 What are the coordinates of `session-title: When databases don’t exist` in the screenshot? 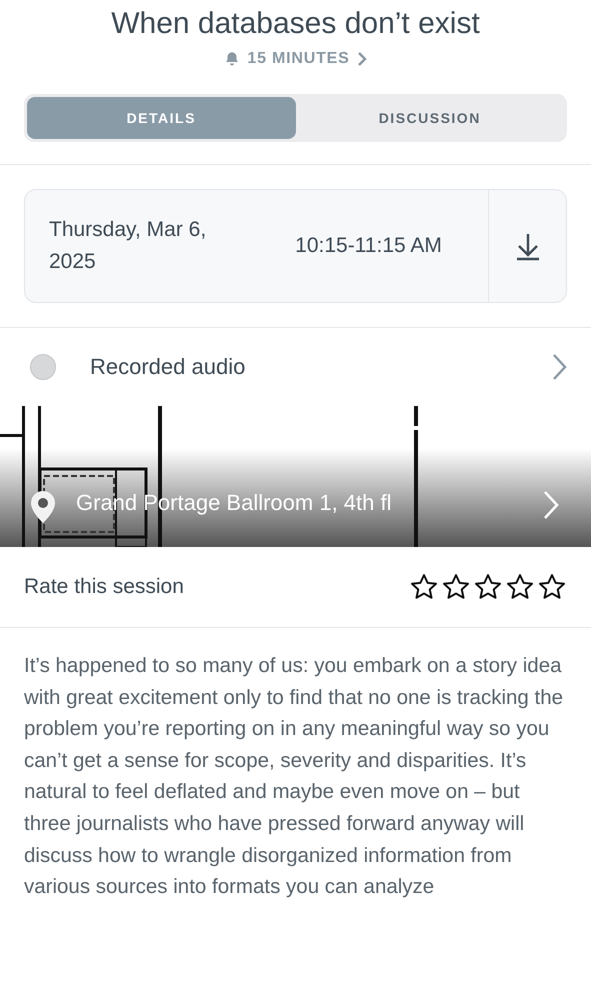 It's located at (295, 24).